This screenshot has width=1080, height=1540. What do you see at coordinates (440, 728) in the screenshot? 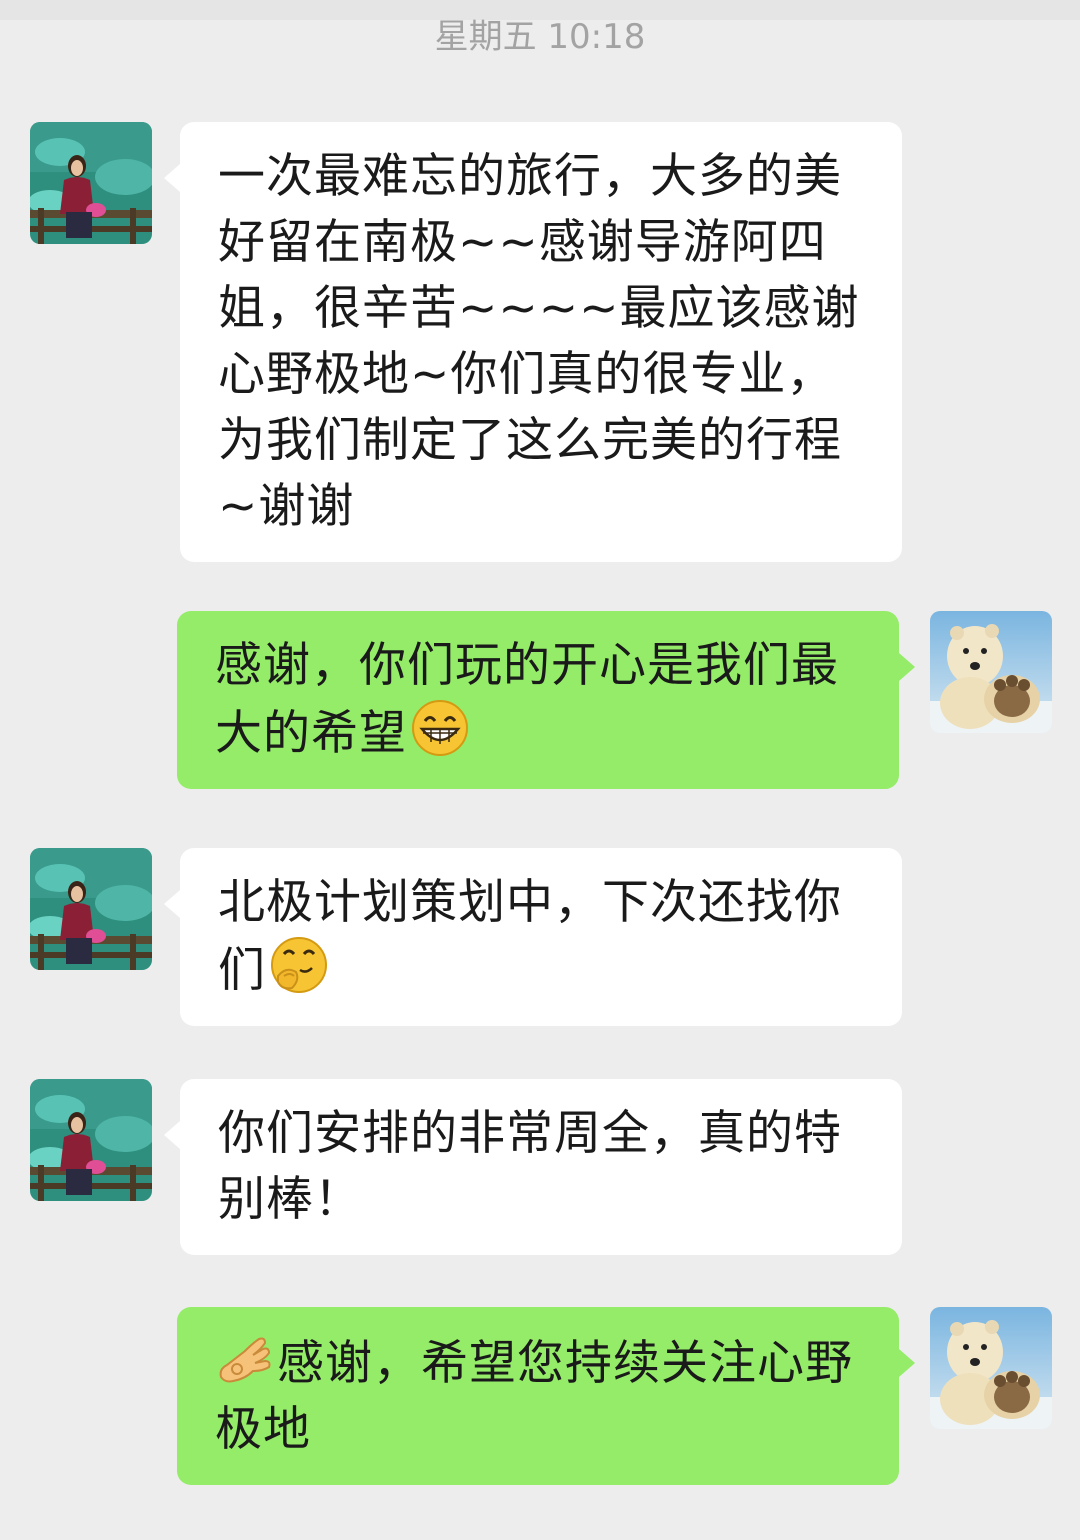
I see `grinning-face-icon` at bounding box center [440, 728].